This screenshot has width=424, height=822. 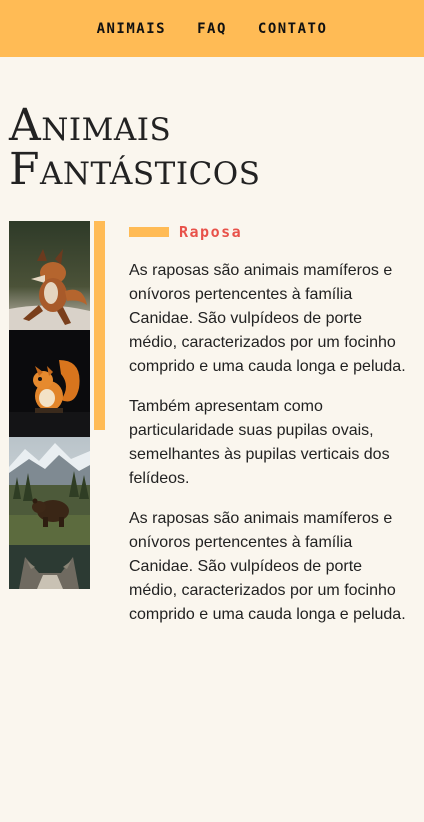 What do you see at coordinates (271, 232) in the screenshot?
I see `subtitle-row: Raposa` at bounding box center [271, 232].